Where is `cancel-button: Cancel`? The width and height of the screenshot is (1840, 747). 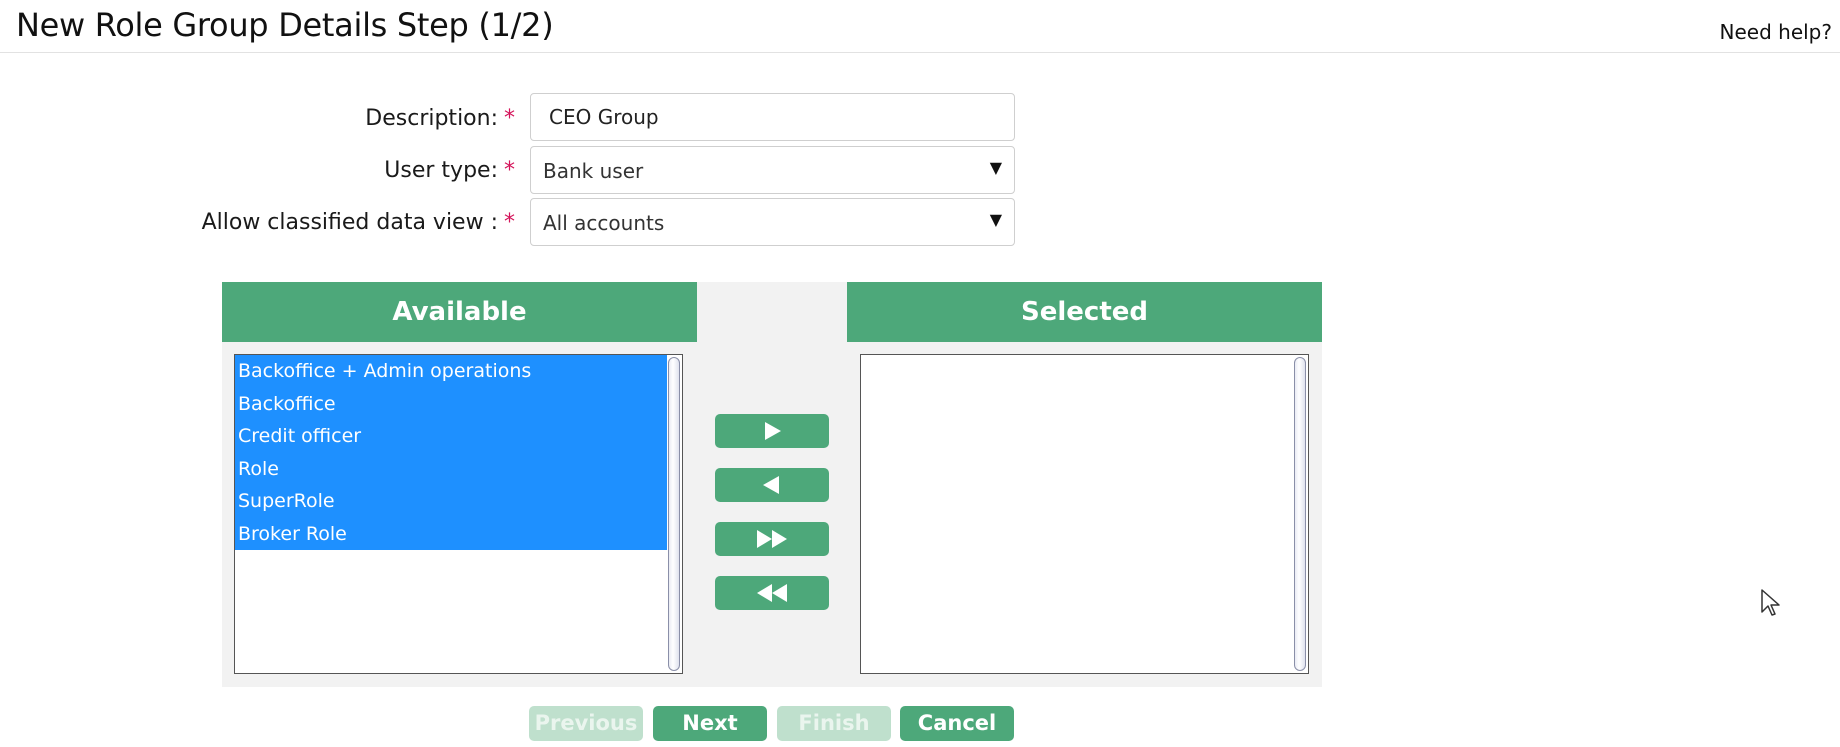 cancel-button: Cancel is located at coordinates (957, 723).